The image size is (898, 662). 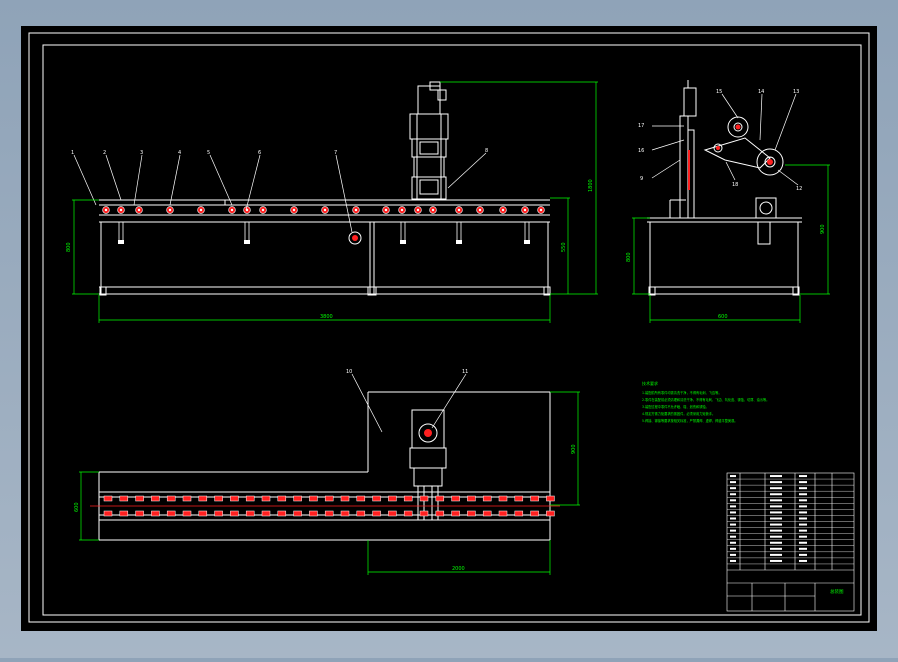 I want to click on side-marker-strip, so click(x=689, y=170).